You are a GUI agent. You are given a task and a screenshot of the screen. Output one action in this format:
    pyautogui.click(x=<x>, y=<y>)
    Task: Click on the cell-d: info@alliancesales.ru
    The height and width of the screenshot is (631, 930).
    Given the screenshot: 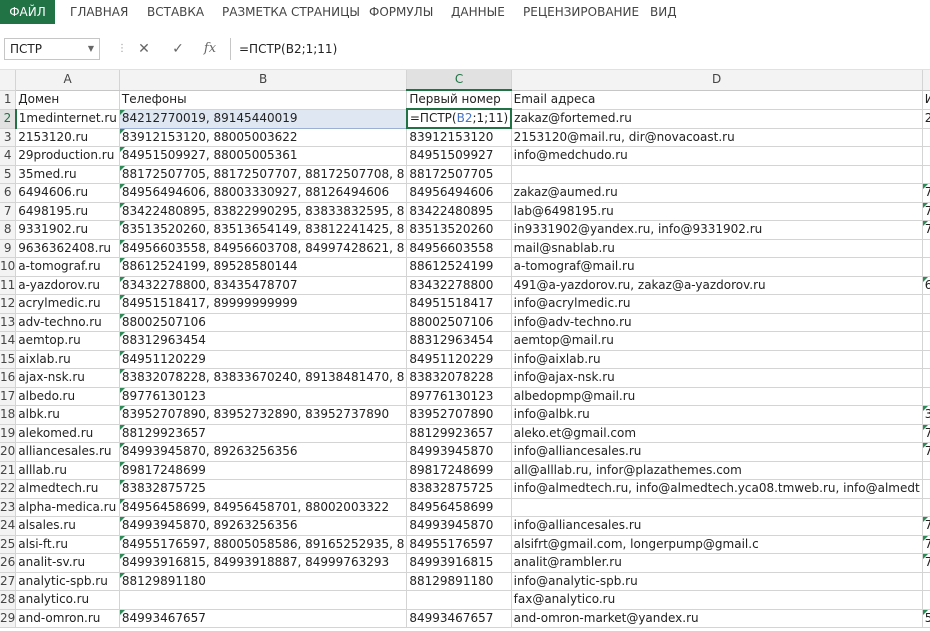 What is the action you would take?
    pyautogui.click(x=717, y=526)
    